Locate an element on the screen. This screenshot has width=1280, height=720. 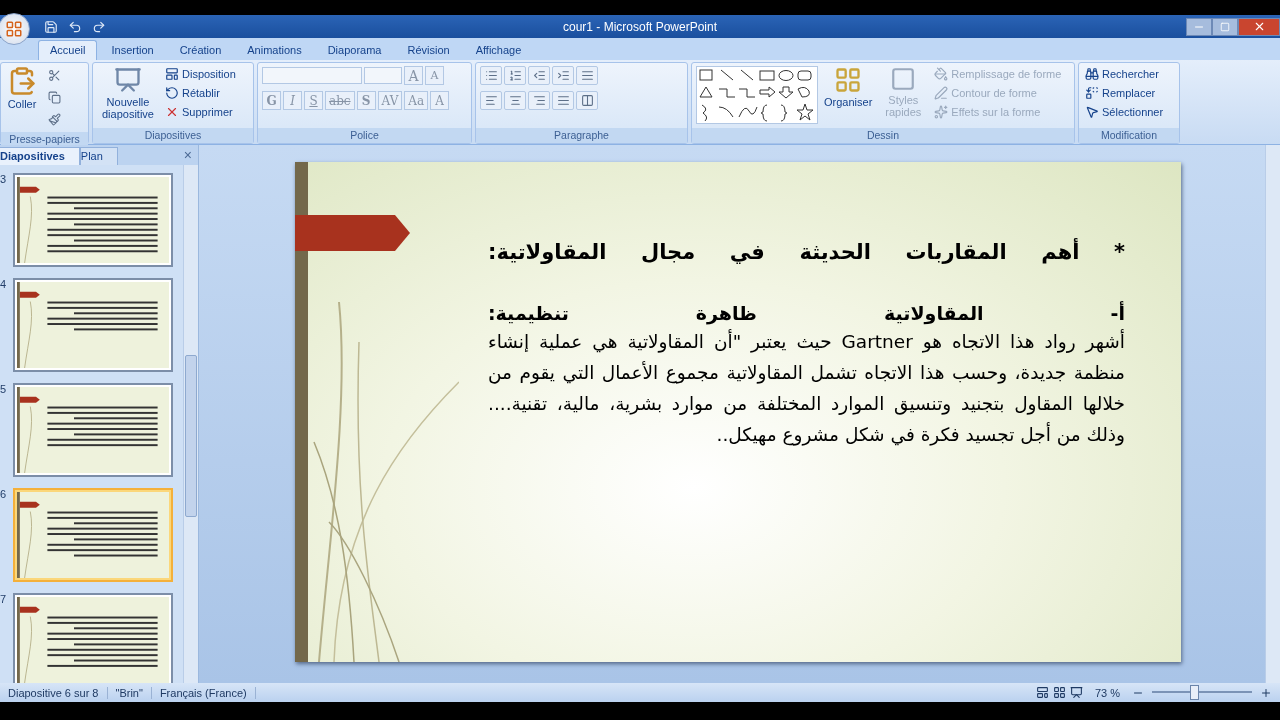
numbering-icon is located at coordinates (515, 75).